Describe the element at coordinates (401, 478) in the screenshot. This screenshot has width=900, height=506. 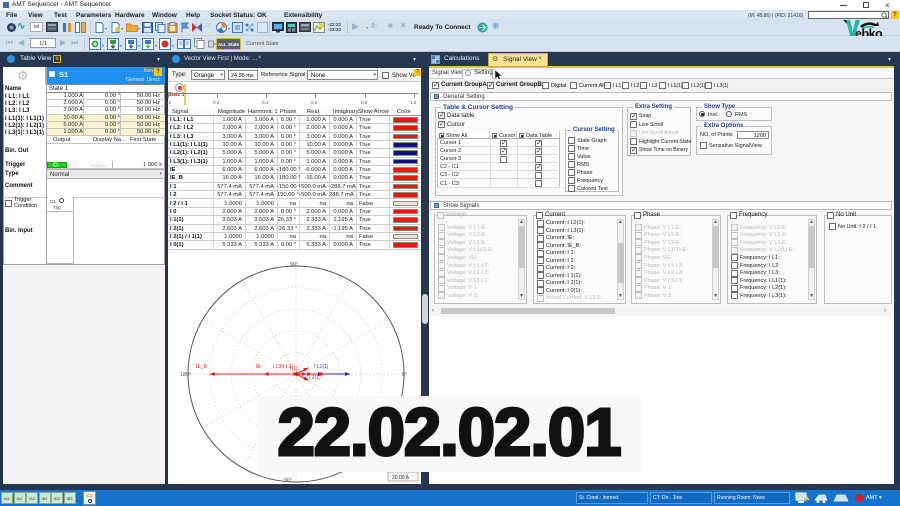
I see `svg-text: 20.00 A` at that location.